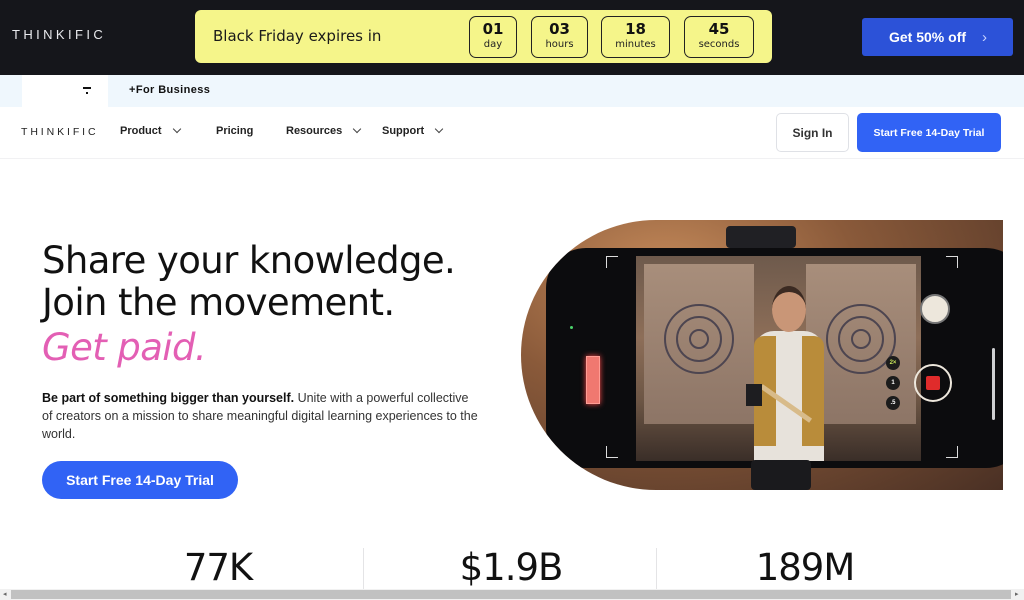  Describe the element at coordinates (805, 567) in the screenshot. I see `stat-students: 189M` at that location.